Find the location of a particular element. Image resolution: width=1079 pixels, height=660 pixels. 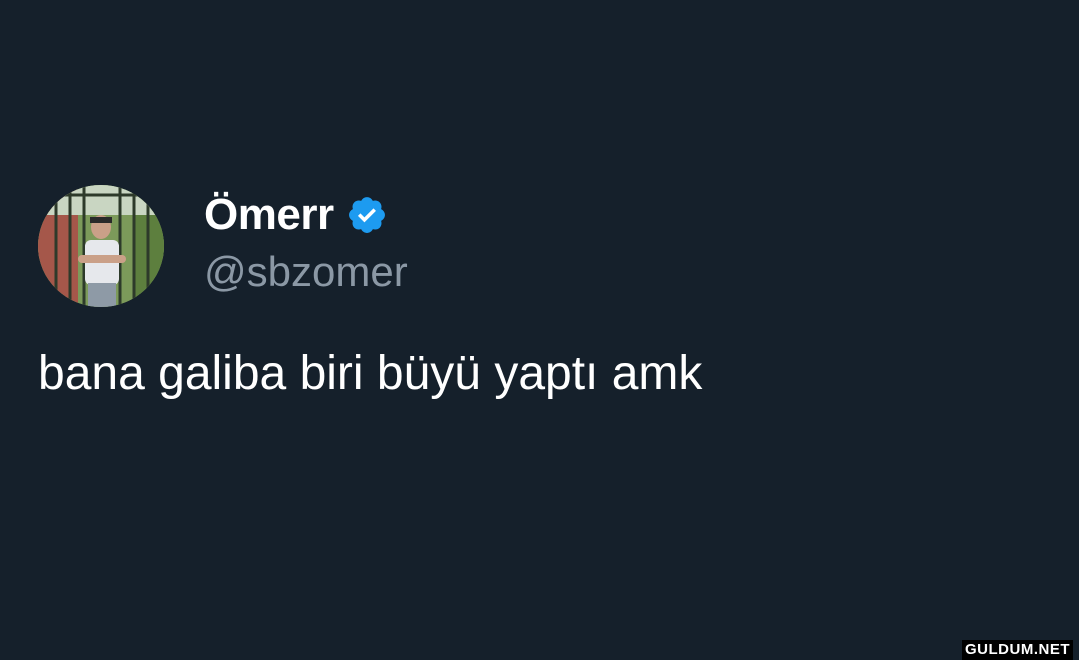

user-handle: @sbzomer is located at coordinates (306, 272).